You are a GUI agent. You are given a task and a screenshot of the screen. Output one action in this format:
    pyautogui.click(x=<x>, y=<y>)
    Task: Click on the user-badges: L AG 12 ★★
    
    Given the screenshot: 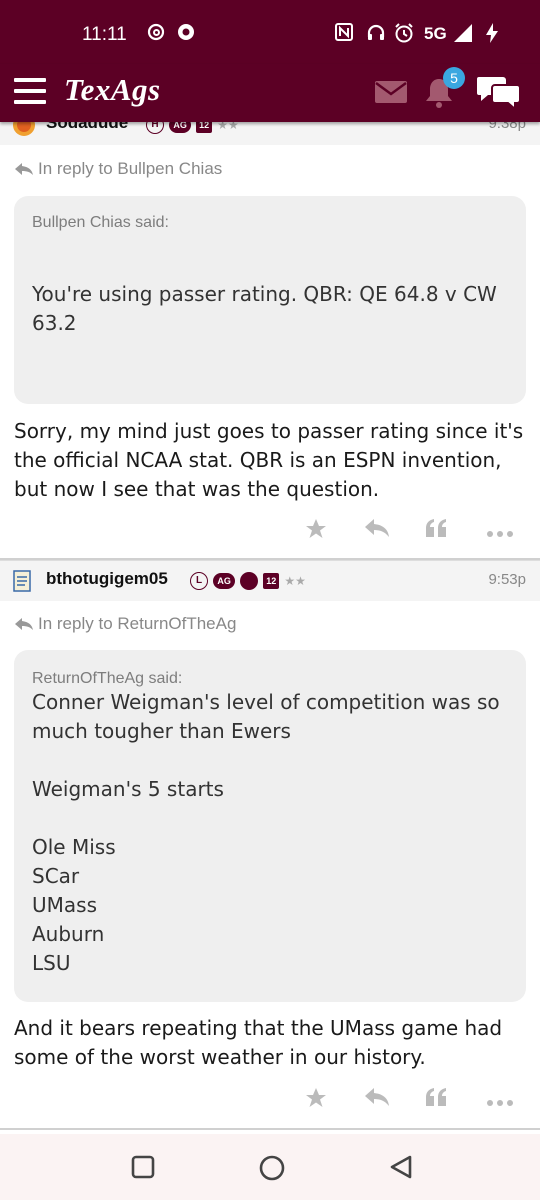 What is the action you would take?
    pyautogui.click(x=248, y=580)
    